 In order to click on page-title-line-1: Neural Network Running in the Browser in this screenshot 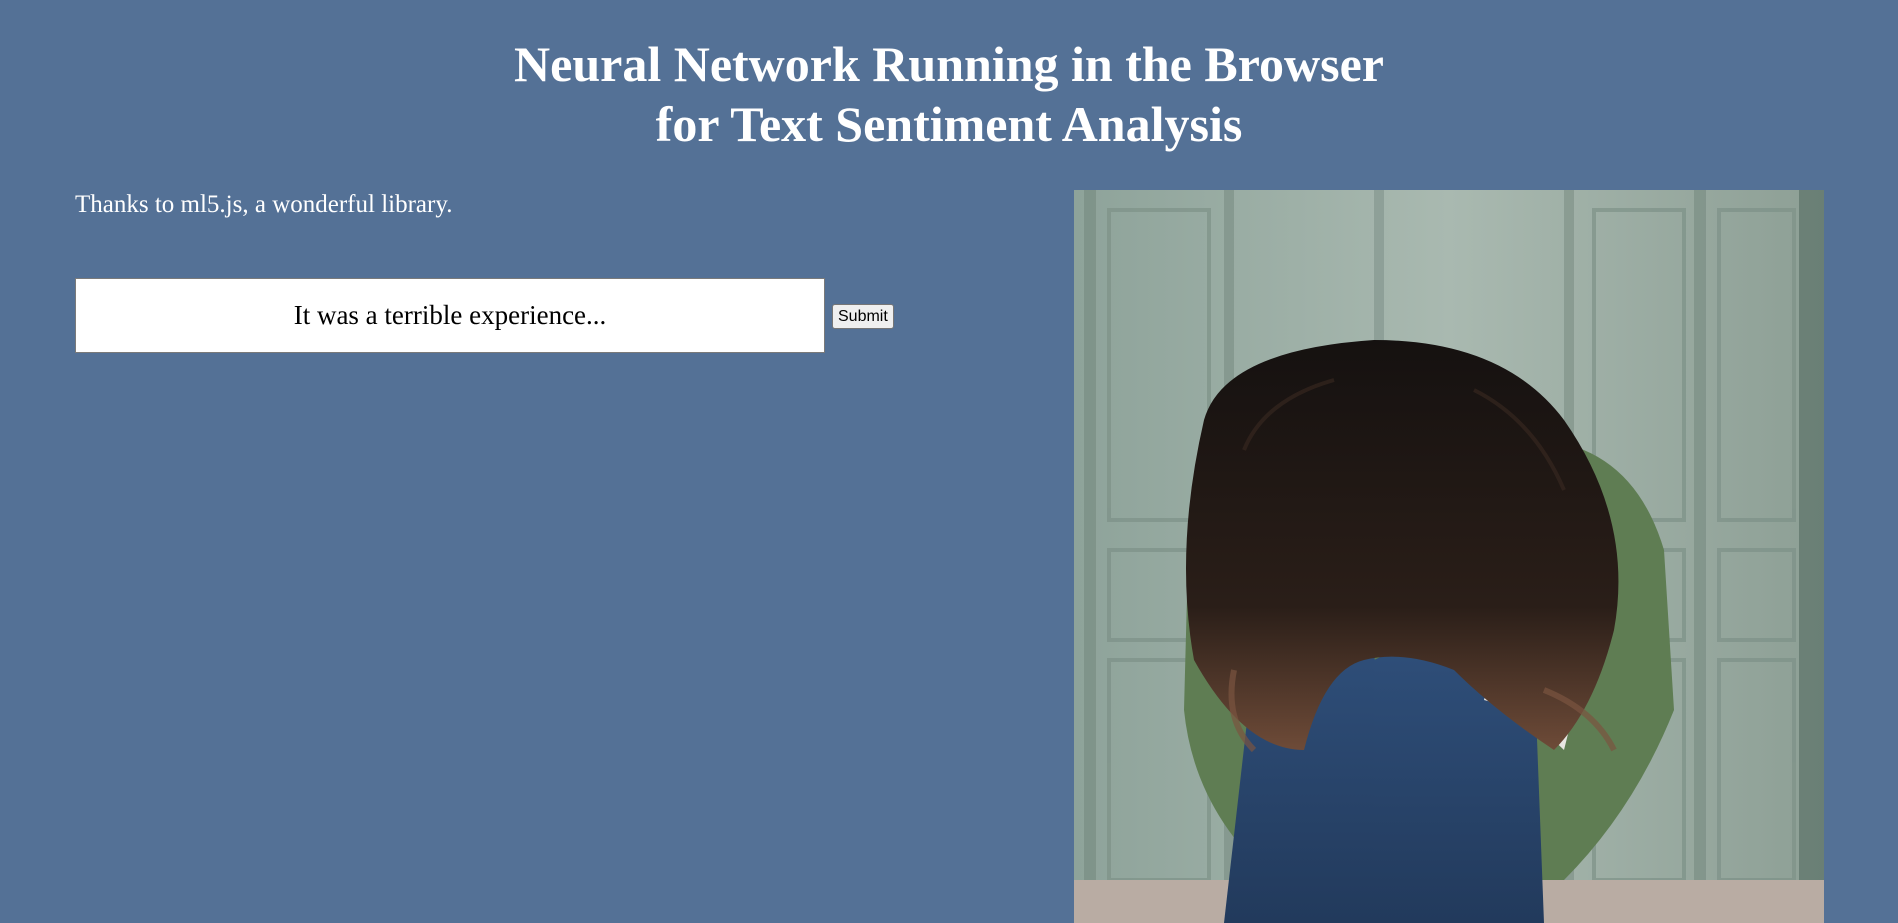, I will do `click(949, 64)`.